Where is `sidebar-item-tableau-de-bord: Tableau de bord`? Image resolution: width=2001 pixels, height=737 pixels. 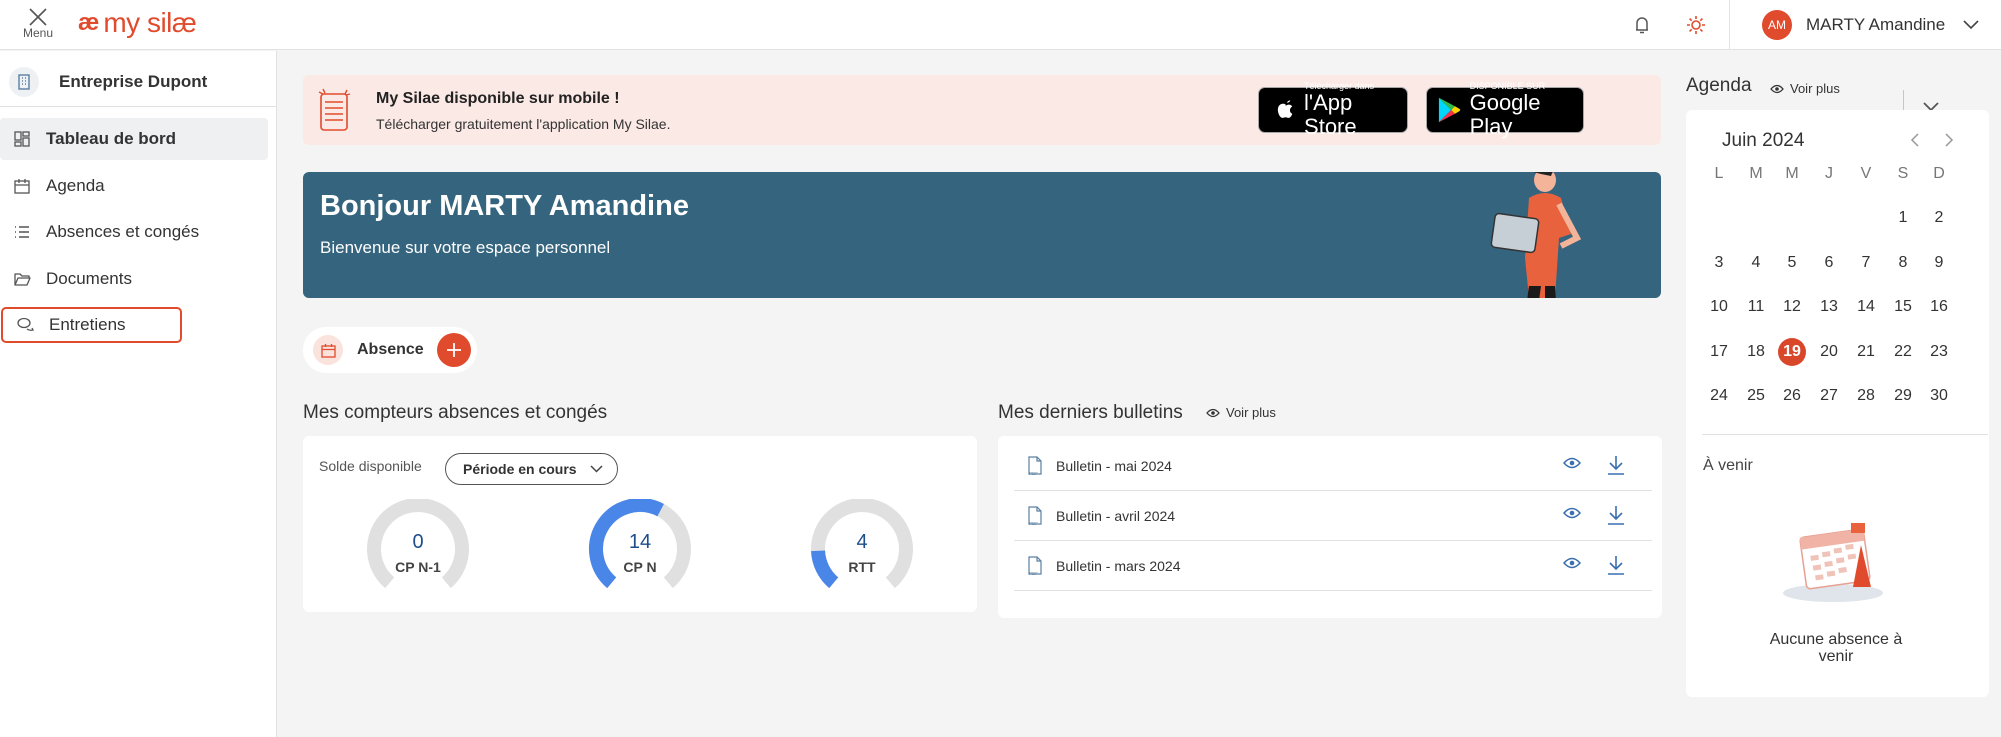
sidebar-item-tableau-de-bord: Tableau de bord is located at coordinates (134, 139).